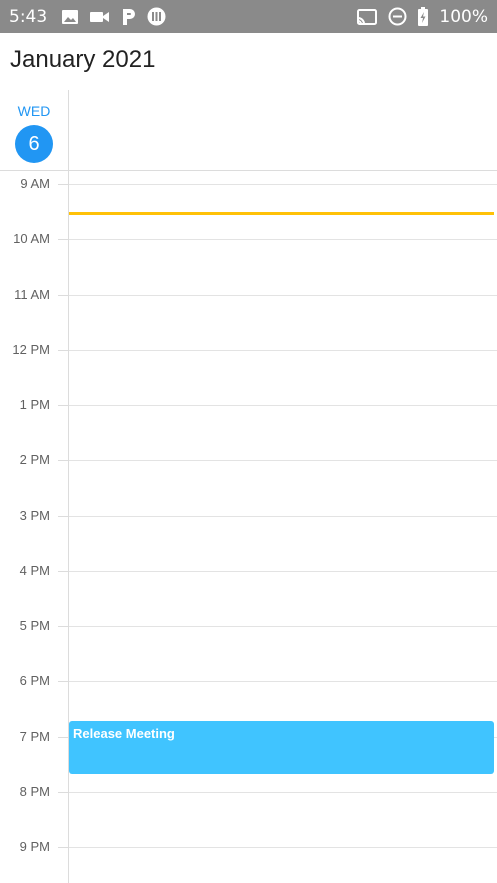 This screenshot has height=883, width=497. I want to click on hour-label: 3 PM, so click(34, 515).